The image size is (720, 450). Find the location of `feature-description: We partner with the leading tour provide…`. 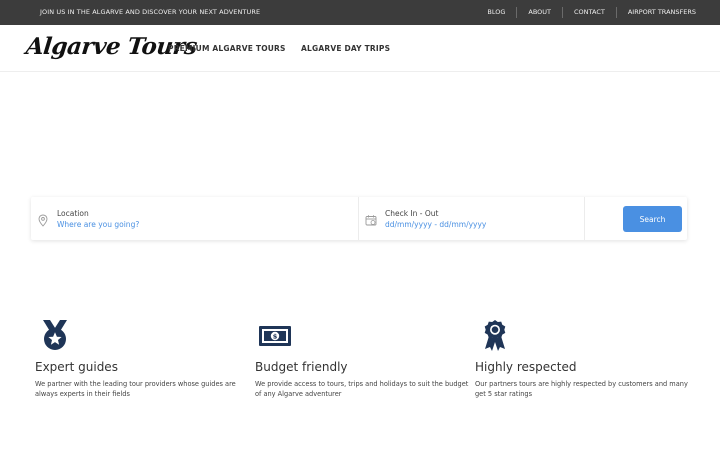

feature-description: We partner with the leading tour provide… is located at coordinates (135, 389).